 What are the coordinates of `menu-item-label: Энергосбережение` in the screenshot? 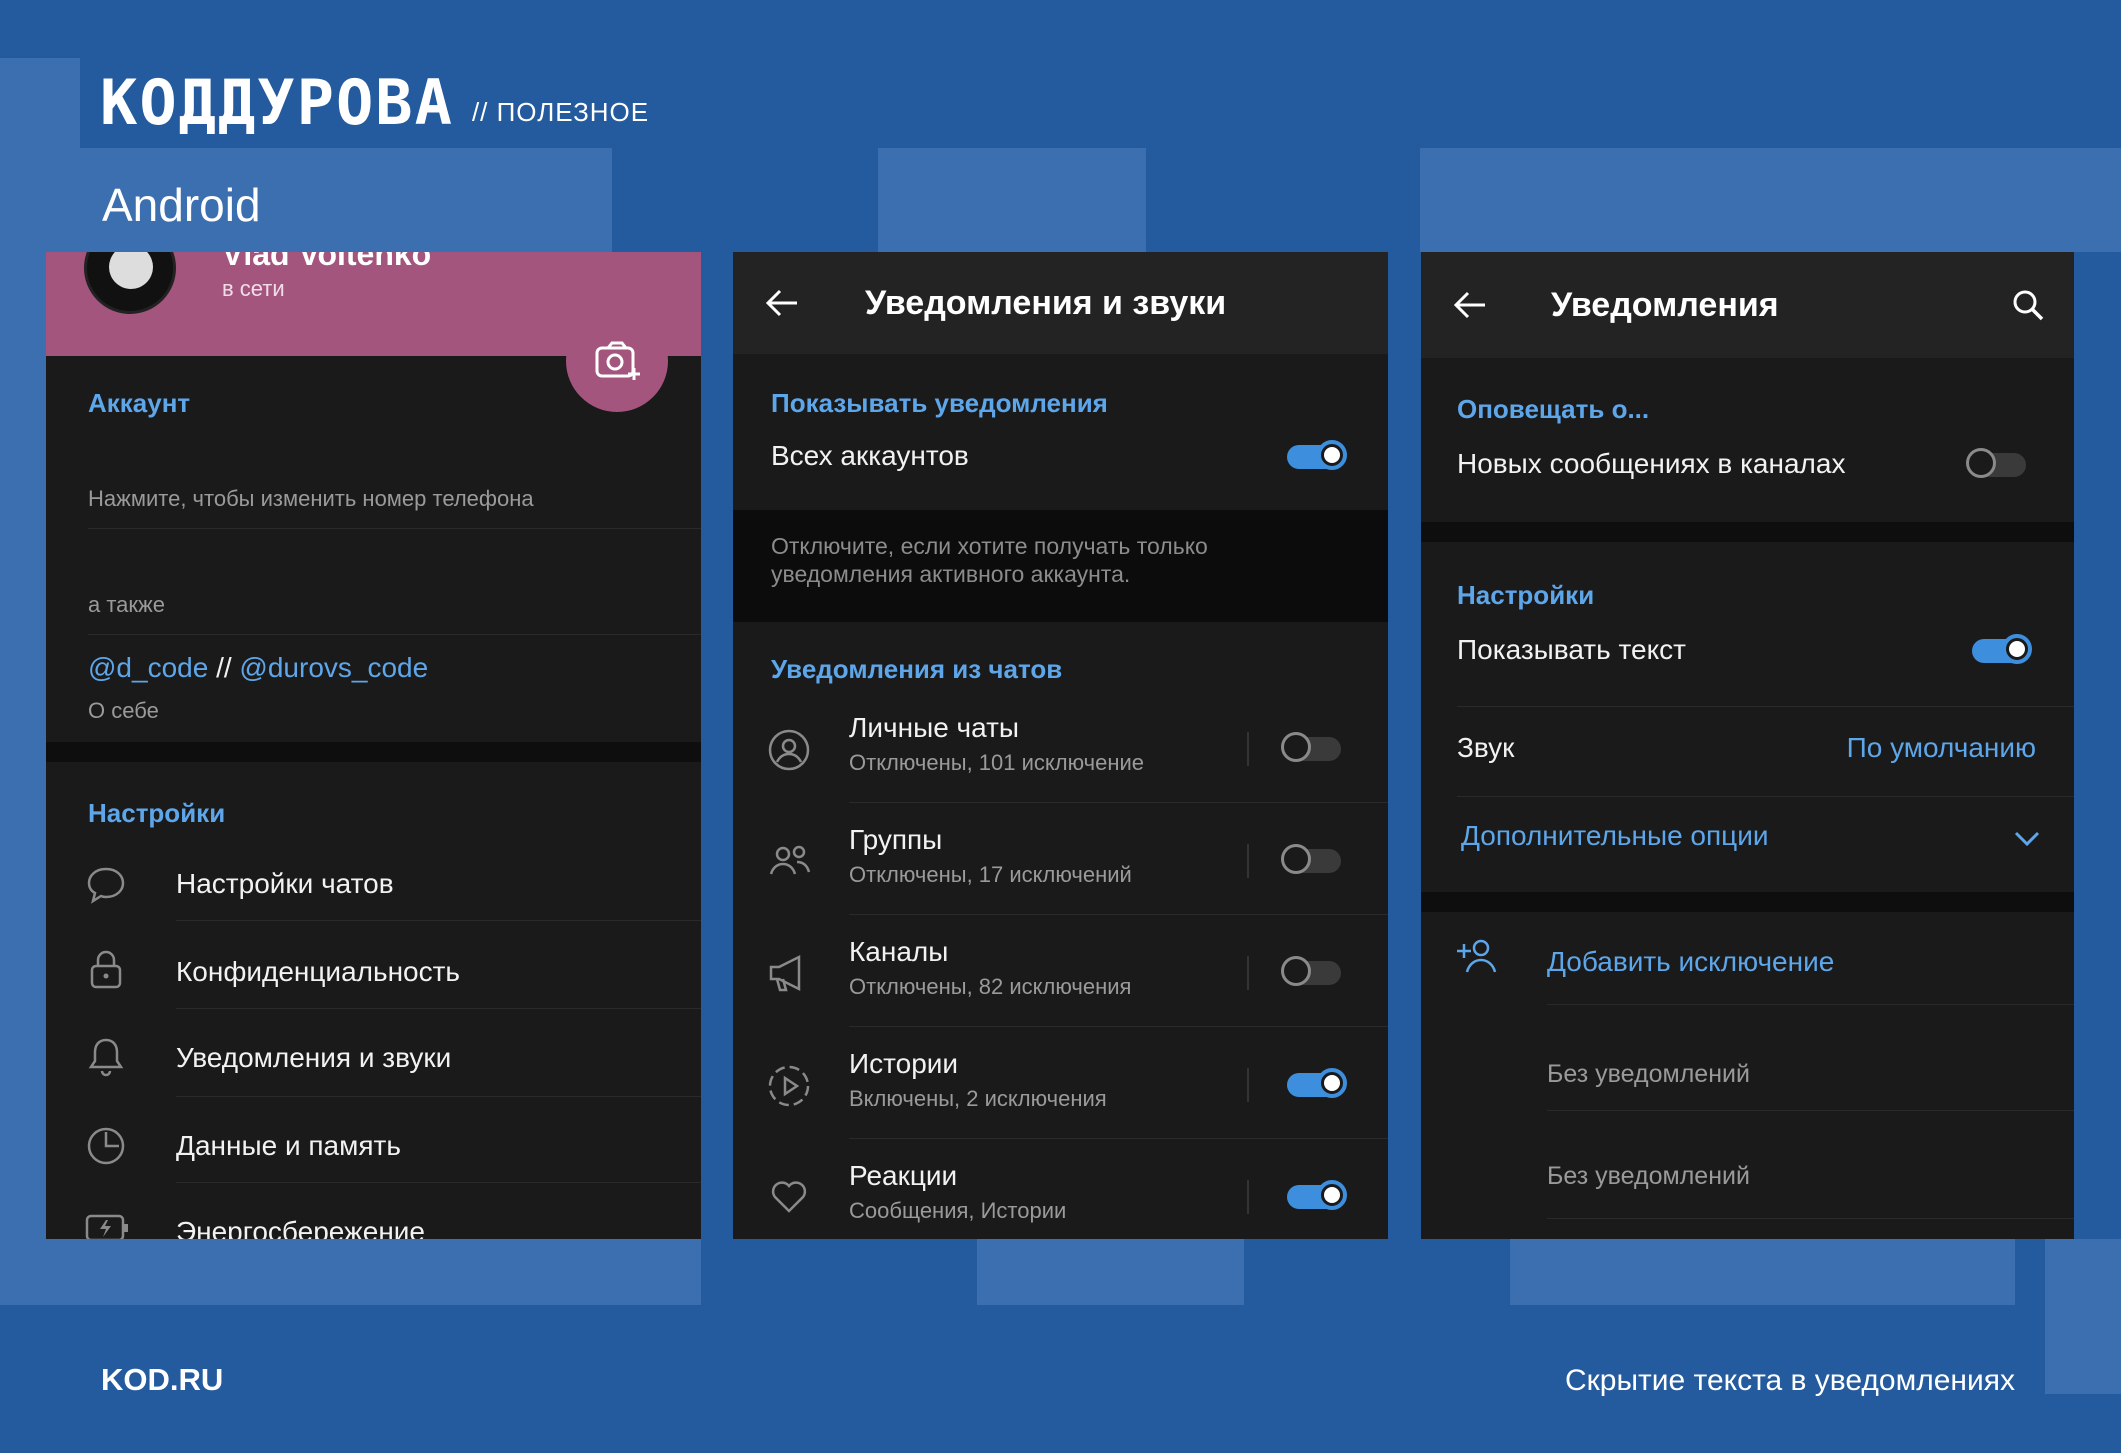 It's located at (301, 1227).